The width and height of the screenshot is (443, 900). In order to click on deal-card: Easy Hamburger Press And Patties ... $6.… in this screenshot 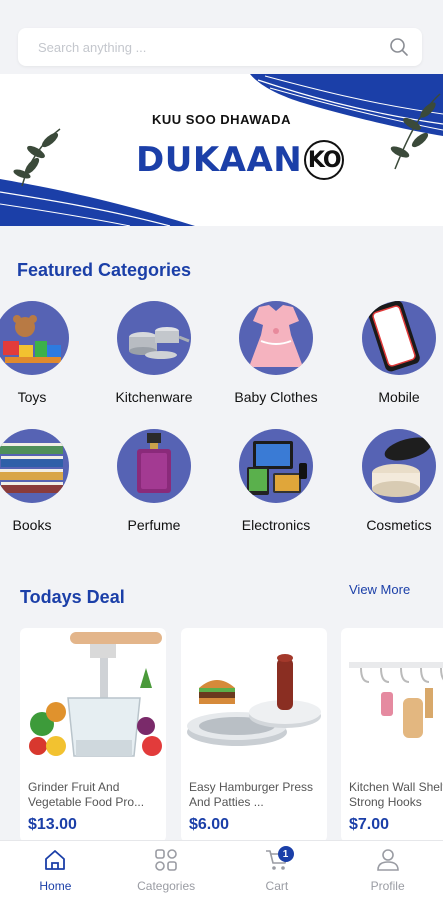, I will do `click(254, 735)`.